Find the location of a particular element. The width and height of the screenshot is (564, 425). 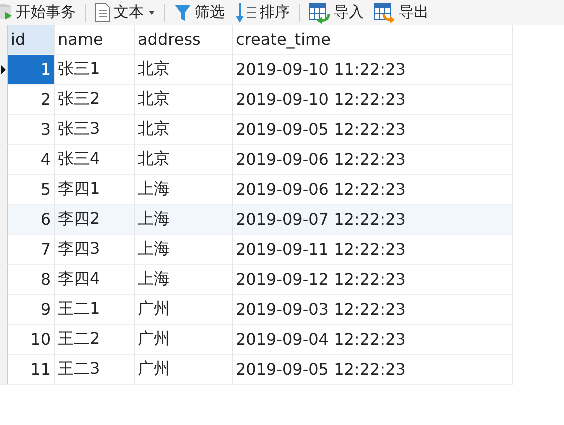

table-cell: 王二1 is located at coordinates (95, 310).